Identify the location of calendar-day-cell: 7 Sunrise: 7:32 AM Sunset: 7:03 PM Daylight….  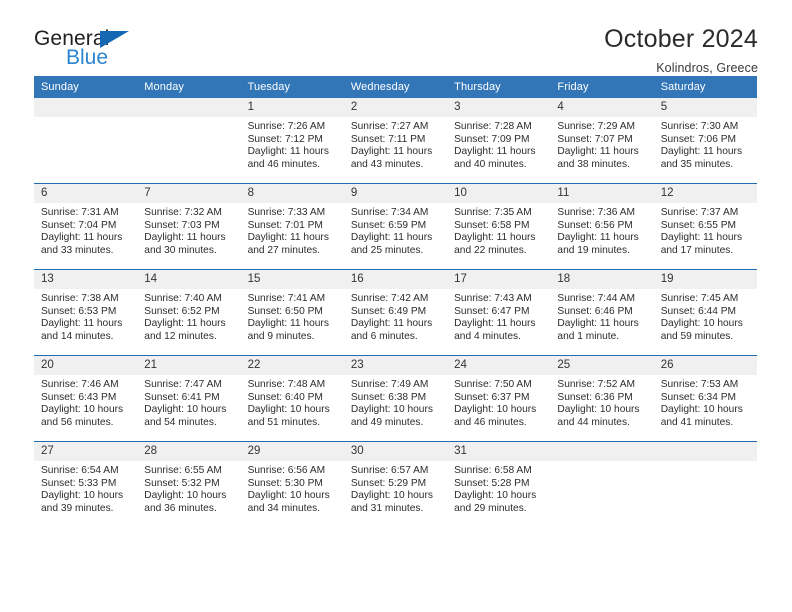
(189, 226).